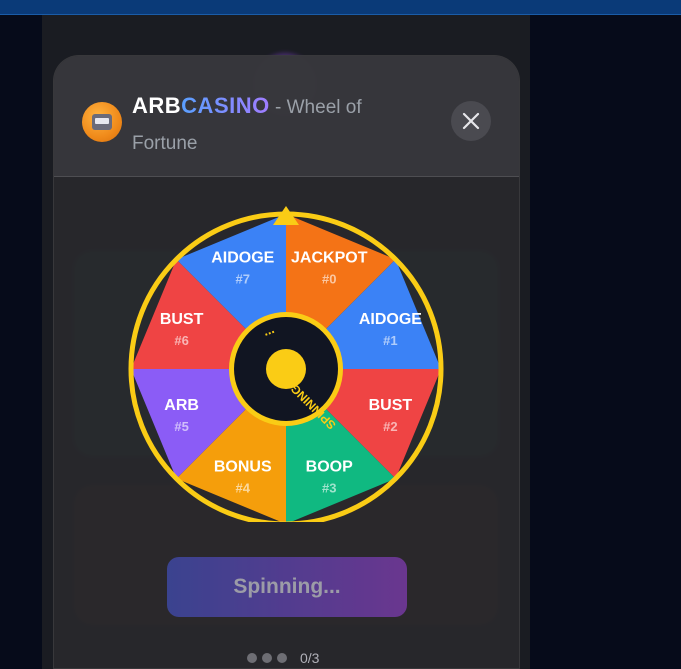 The image size is (681, 669). What do you see at coordinates (243, 466) in the screenshot?
I see `segment-label: BONUS` at bounding box center [243, 466].